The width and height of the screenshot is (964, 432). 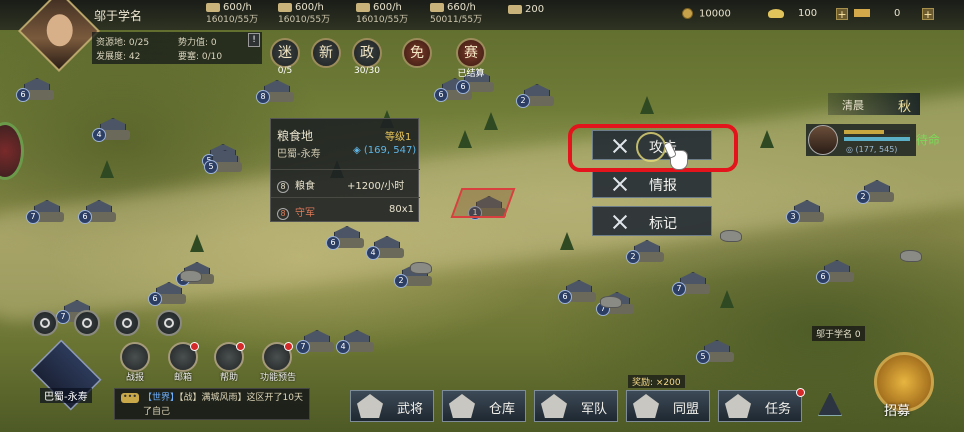 I want to click on resource-iron: 600/h 16010/55万, so click(x=304, y=14).